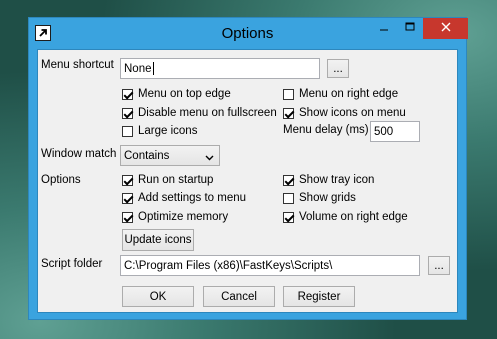 This screenshot has width=497, height=339. Describe the element at coordinates (220, 68) in the screenshot. I see `menu-shortcut-input: None` at that location.